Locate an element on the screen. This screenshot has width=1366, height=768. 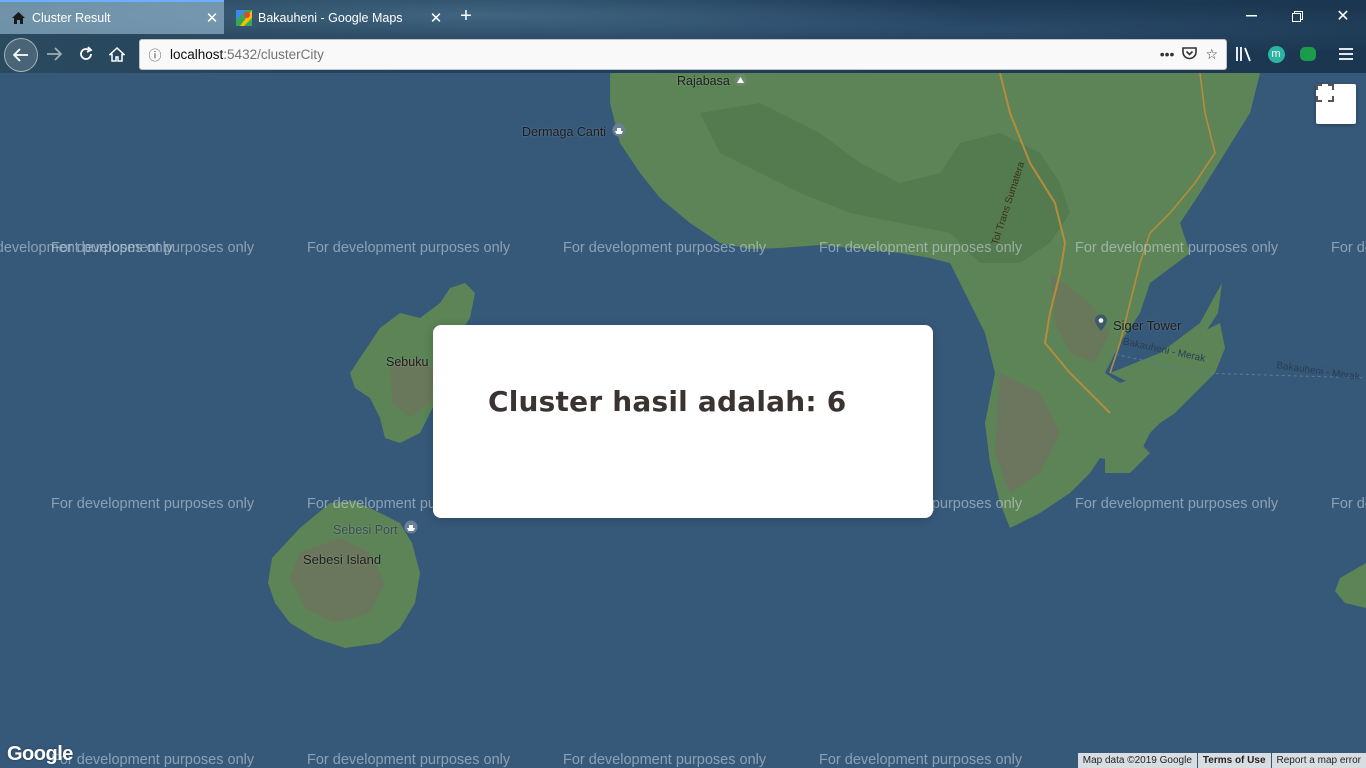
close-window-button: ✕ is located at coordinates (1343, 16).